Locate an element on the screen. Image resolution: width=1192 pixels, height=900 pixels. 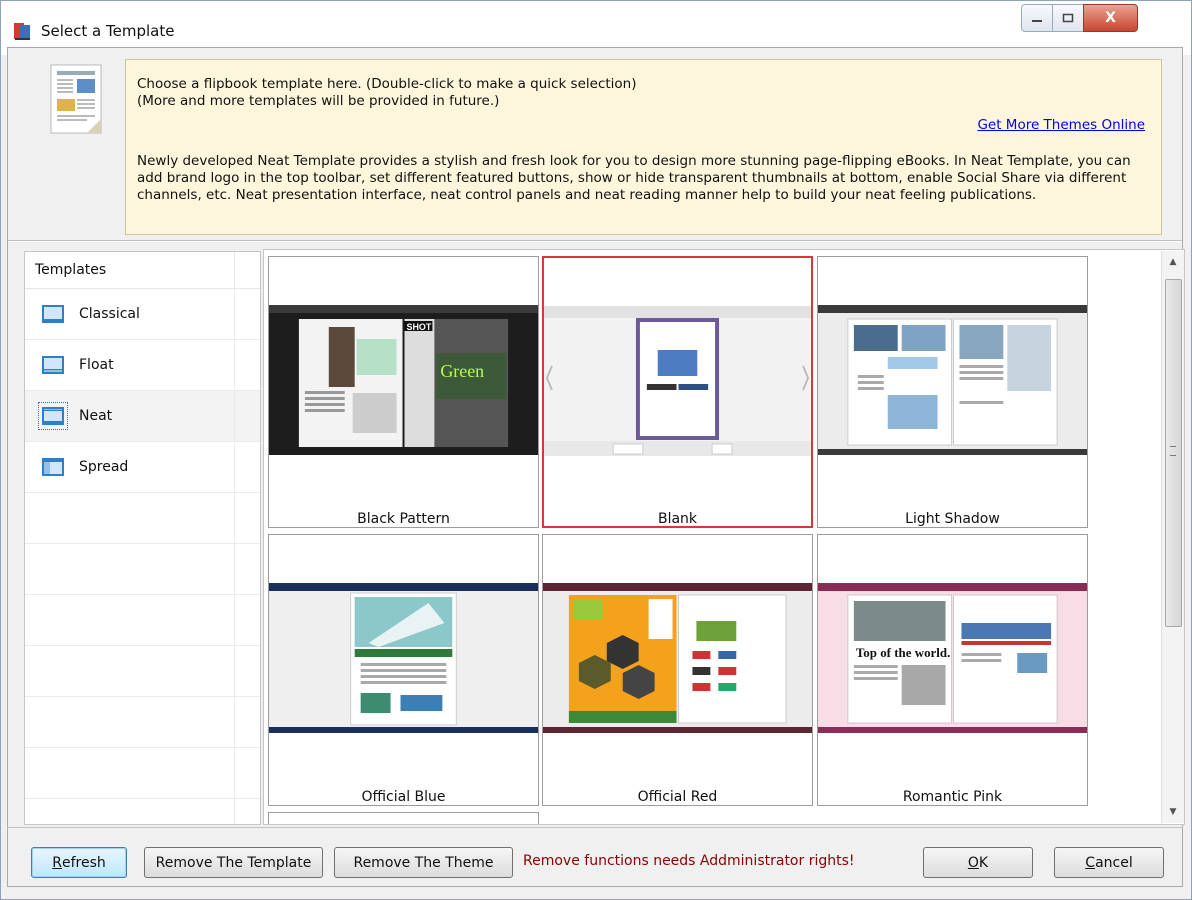
hotkey-letter: O is located at coordinates (973, 862).